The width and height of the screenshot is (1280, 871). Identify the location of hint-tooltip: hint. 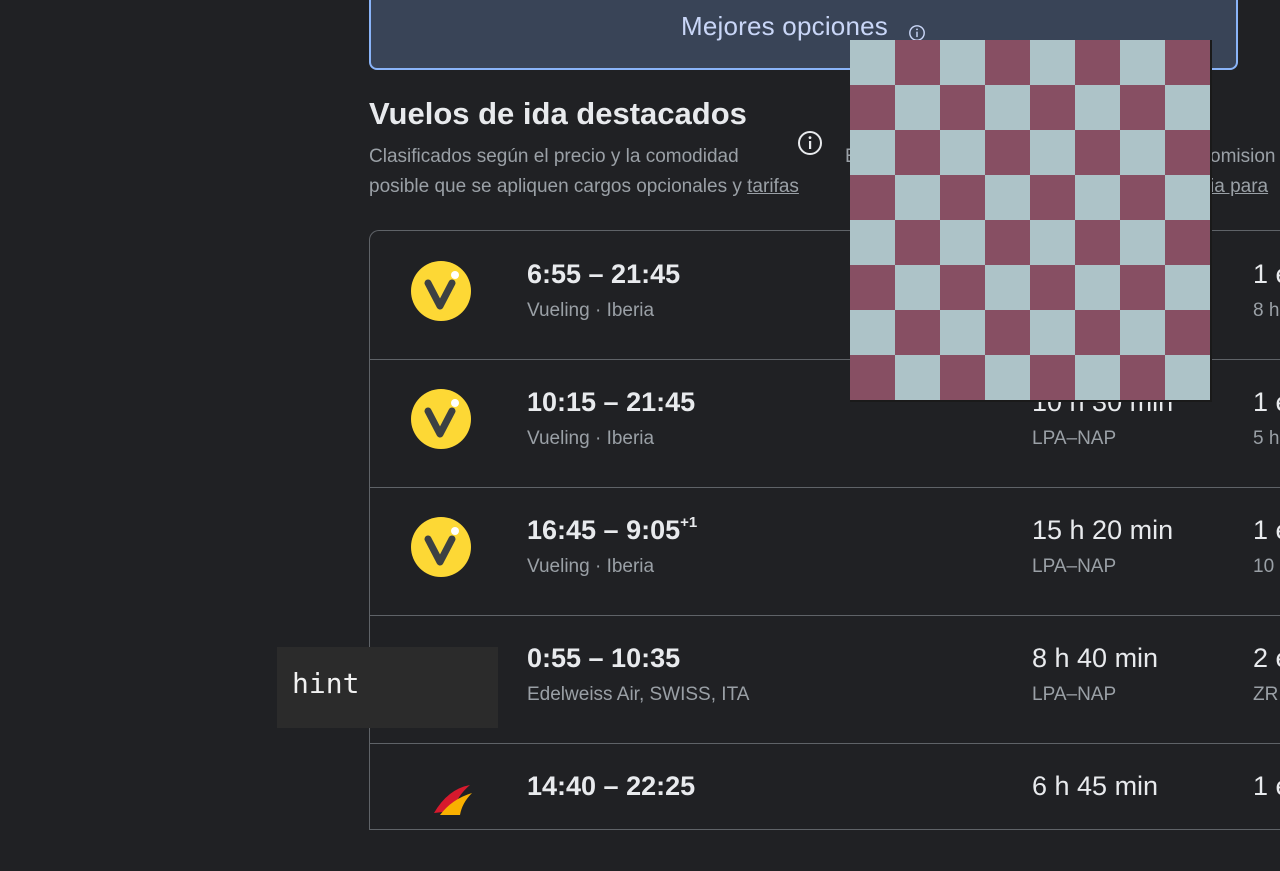
(387, 687).